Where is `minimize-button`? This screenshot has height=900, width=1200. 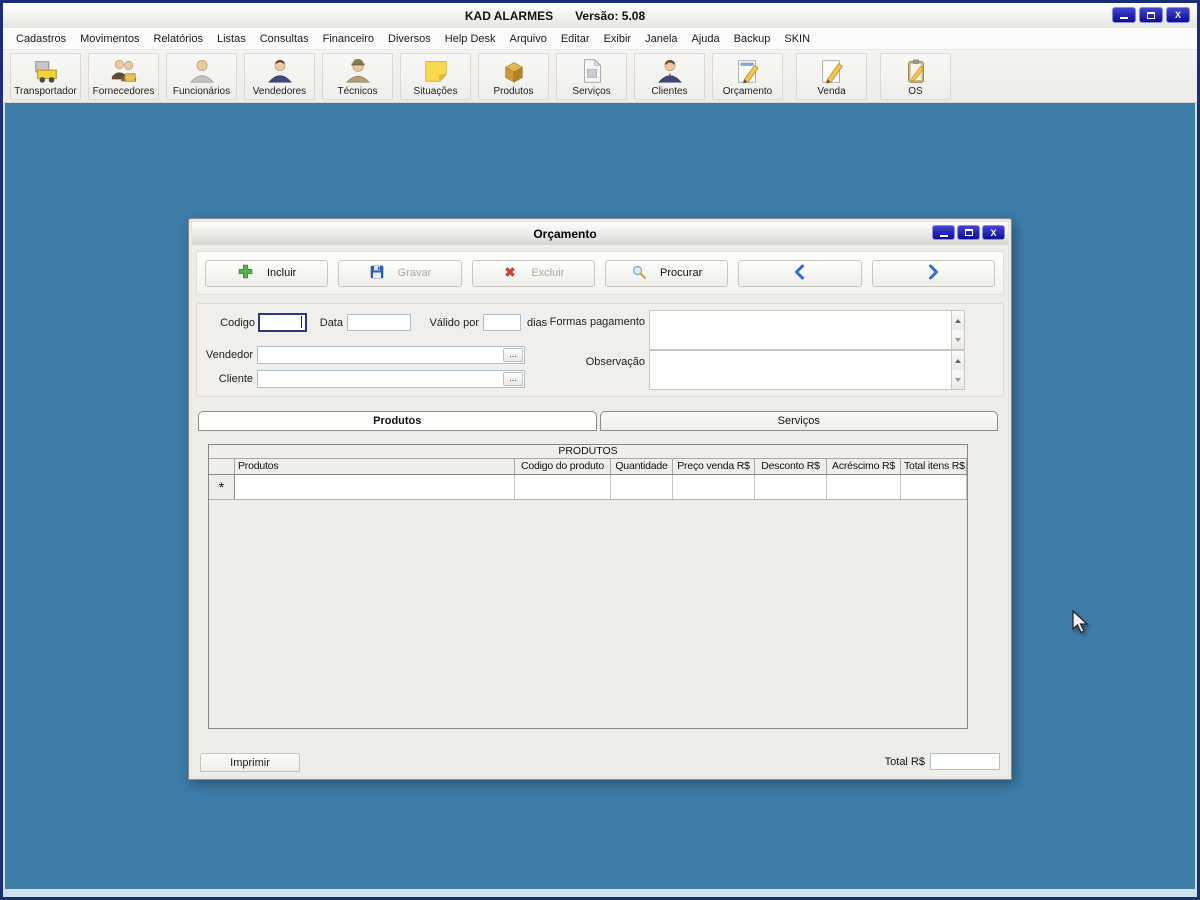 minimize-button is located at coordinates (1124, 15).